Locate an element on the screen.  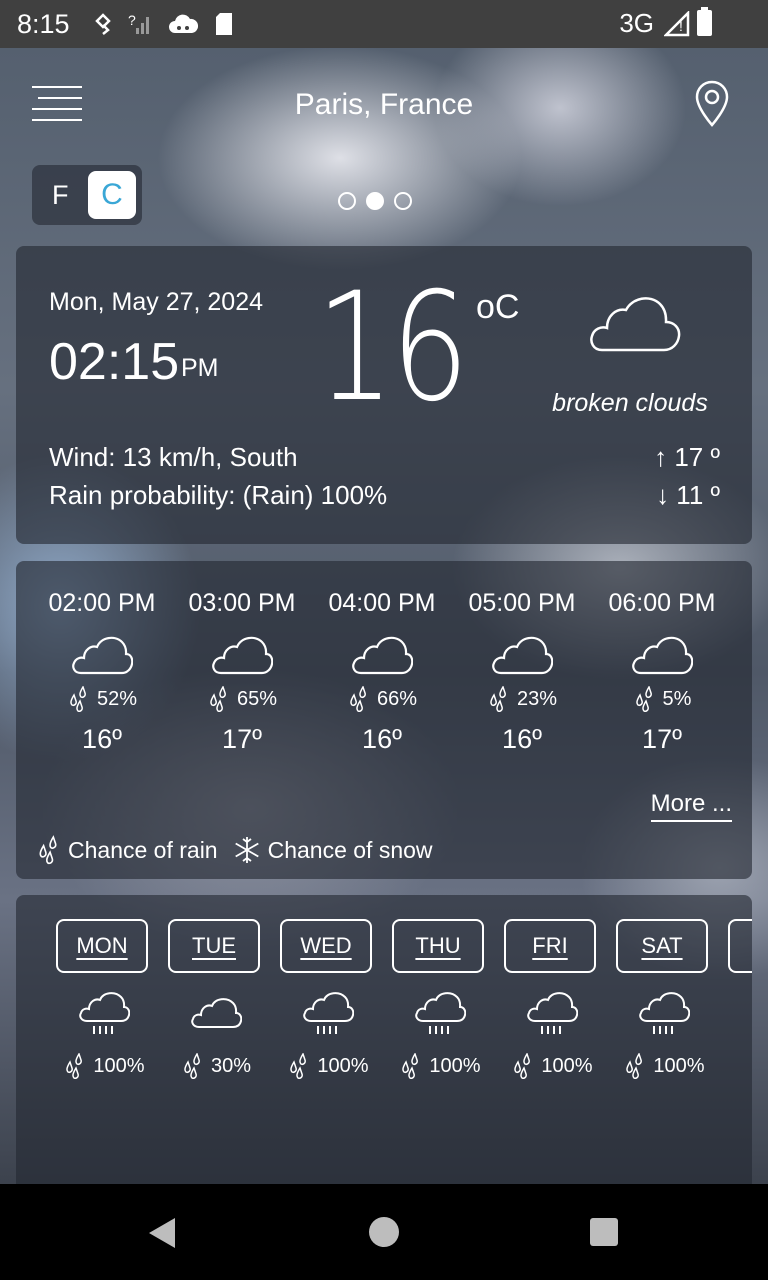
current-ampm: PM is located at coordinates (200, 368).